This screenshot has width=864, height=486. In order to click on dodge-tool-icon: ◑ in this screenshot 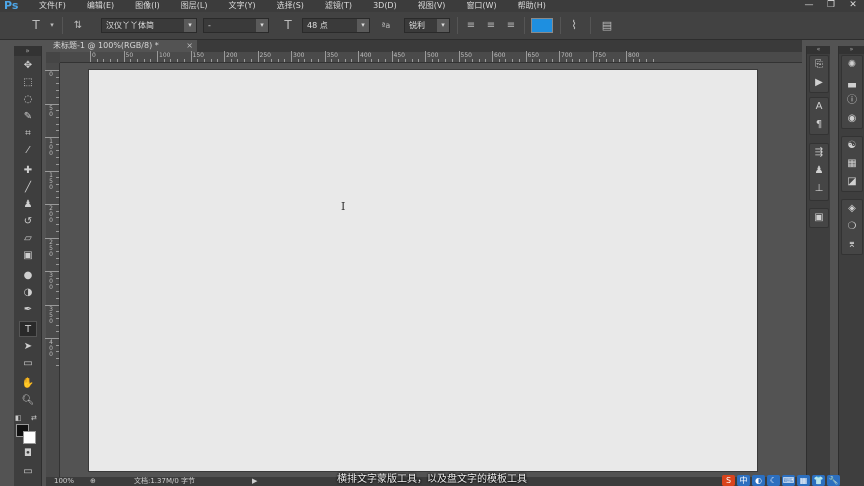, I will do `click(28, 293)`.